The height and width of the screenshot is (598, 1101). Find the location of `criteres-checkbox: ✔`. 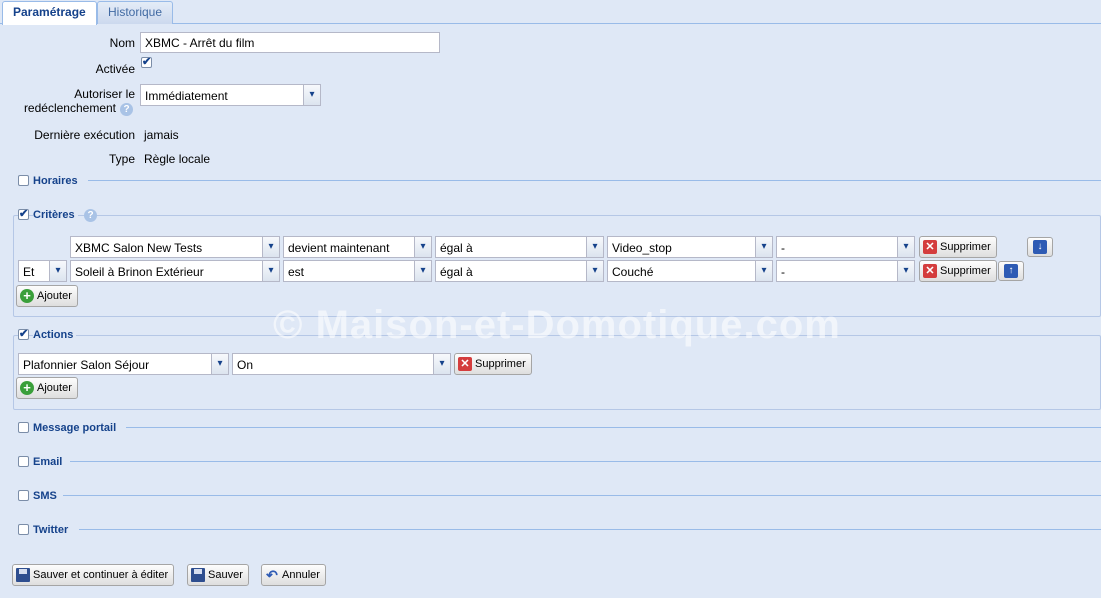

criteres-checkbox: ✔ is located at coordinates (23, 214).